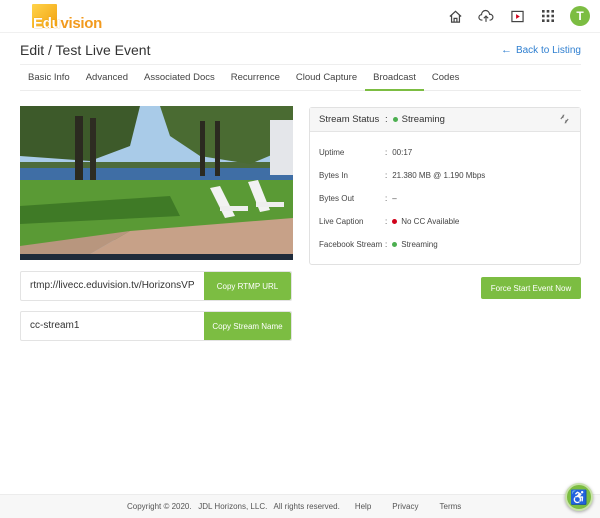  Describe the element at coordinates (156, 183) in the screenshot. I see `stream-preview` at that location.